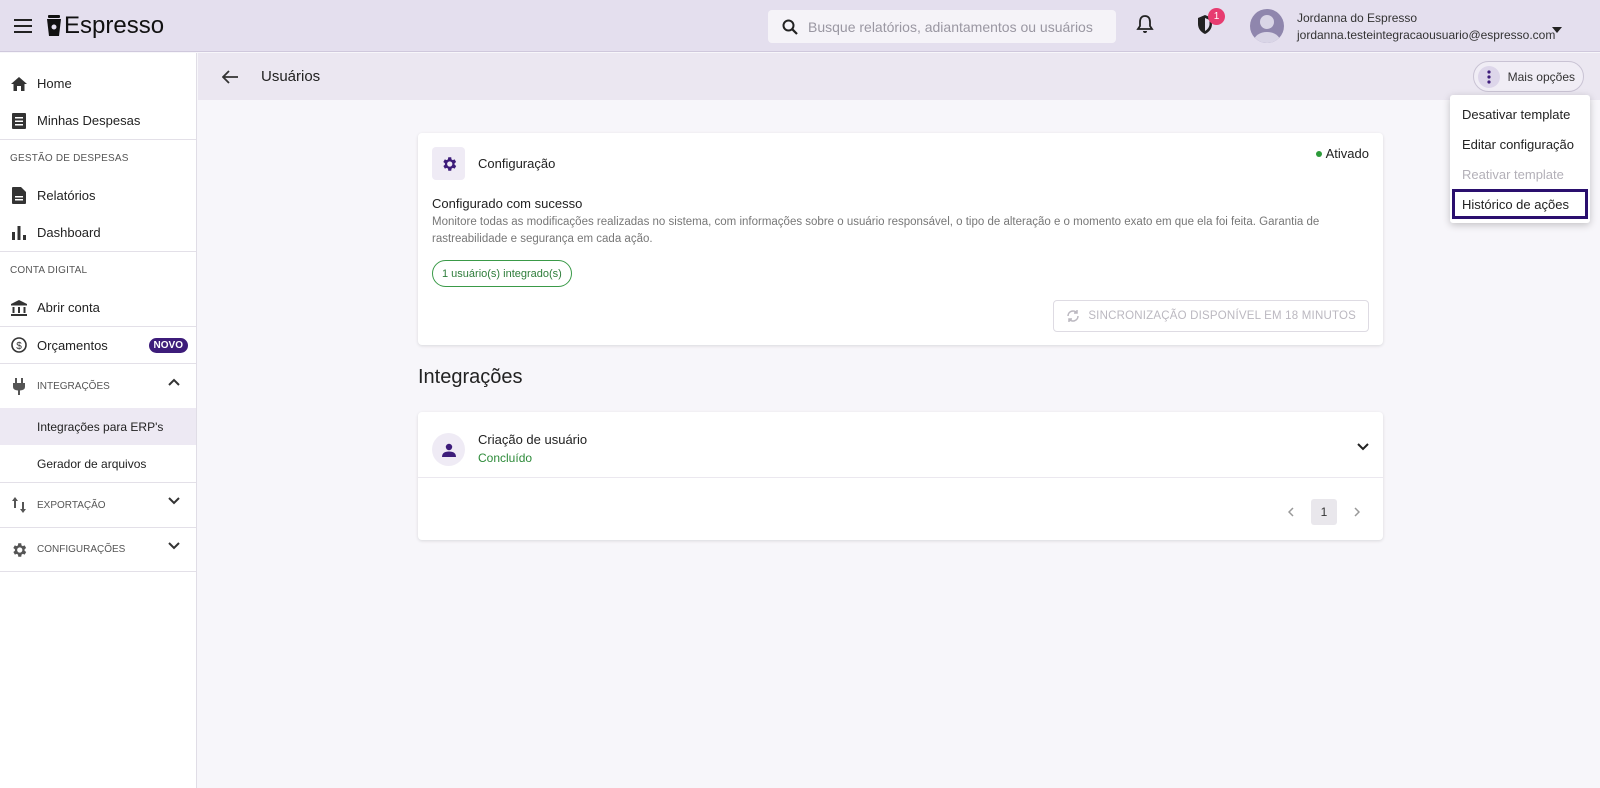 This screenshot has height=788, width=1600. I want to click on more-options-button: Mais opções, so click(1528, 76).